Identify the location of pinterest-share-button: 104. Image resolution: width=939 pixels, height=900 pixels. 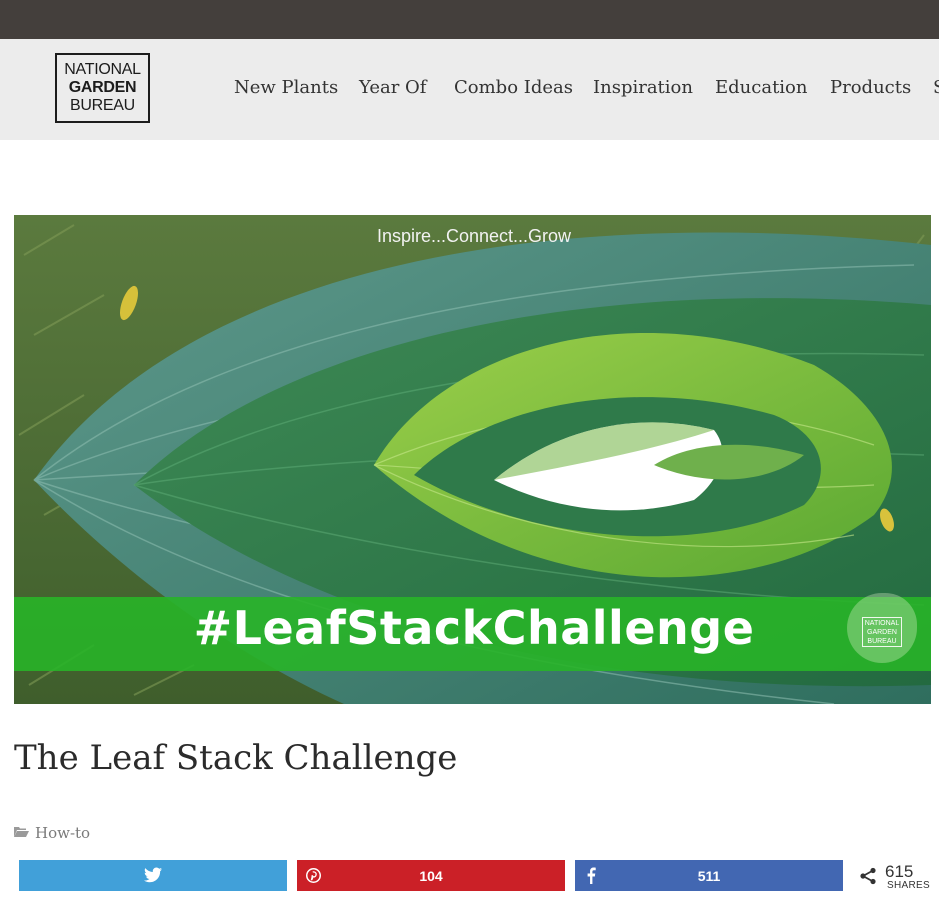
(431, 875).